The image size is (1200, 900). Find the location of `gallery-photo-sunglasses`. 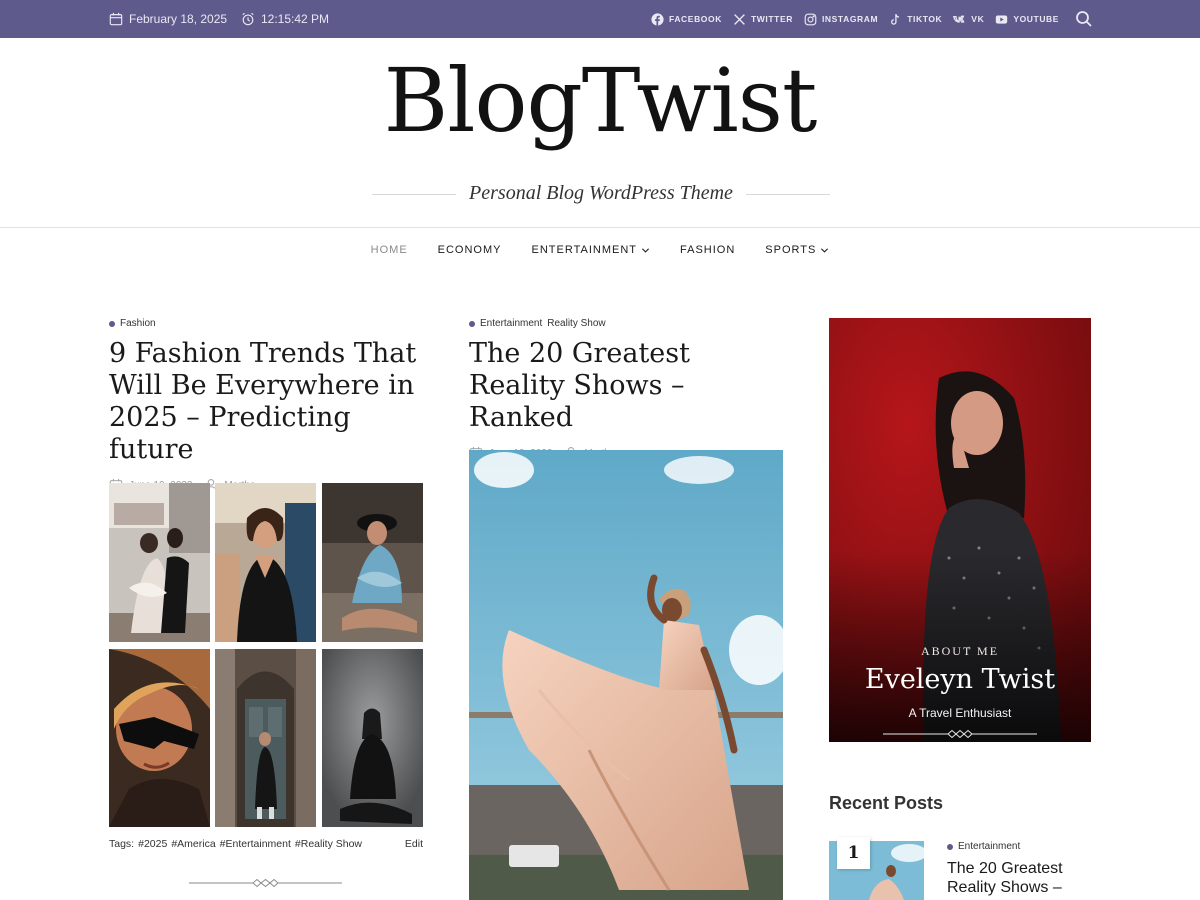

gallery-photo-sunglasses is located at coordinates (159, 738).